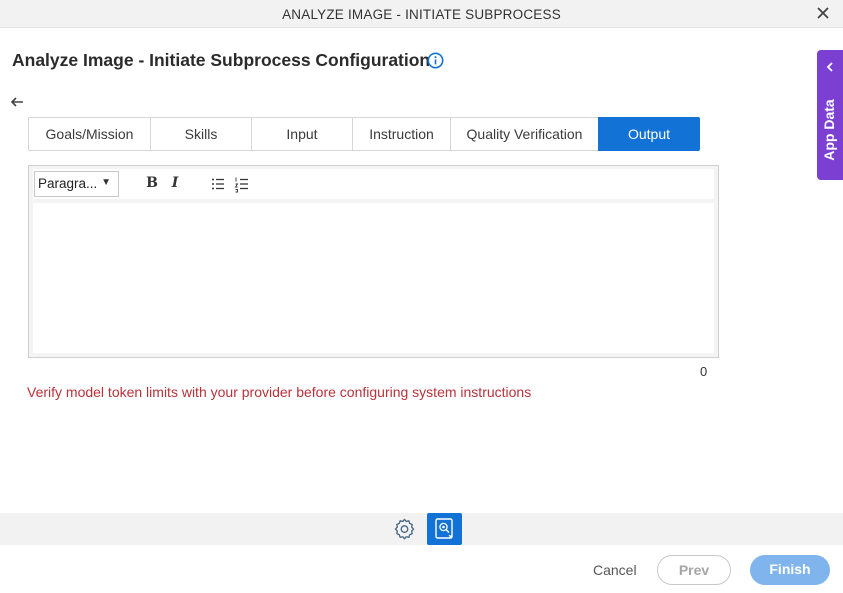  What do you see at coordinates (17, 102) in the screenshot?
I see `back-arrow-icon` at bounding box center [17, 102].